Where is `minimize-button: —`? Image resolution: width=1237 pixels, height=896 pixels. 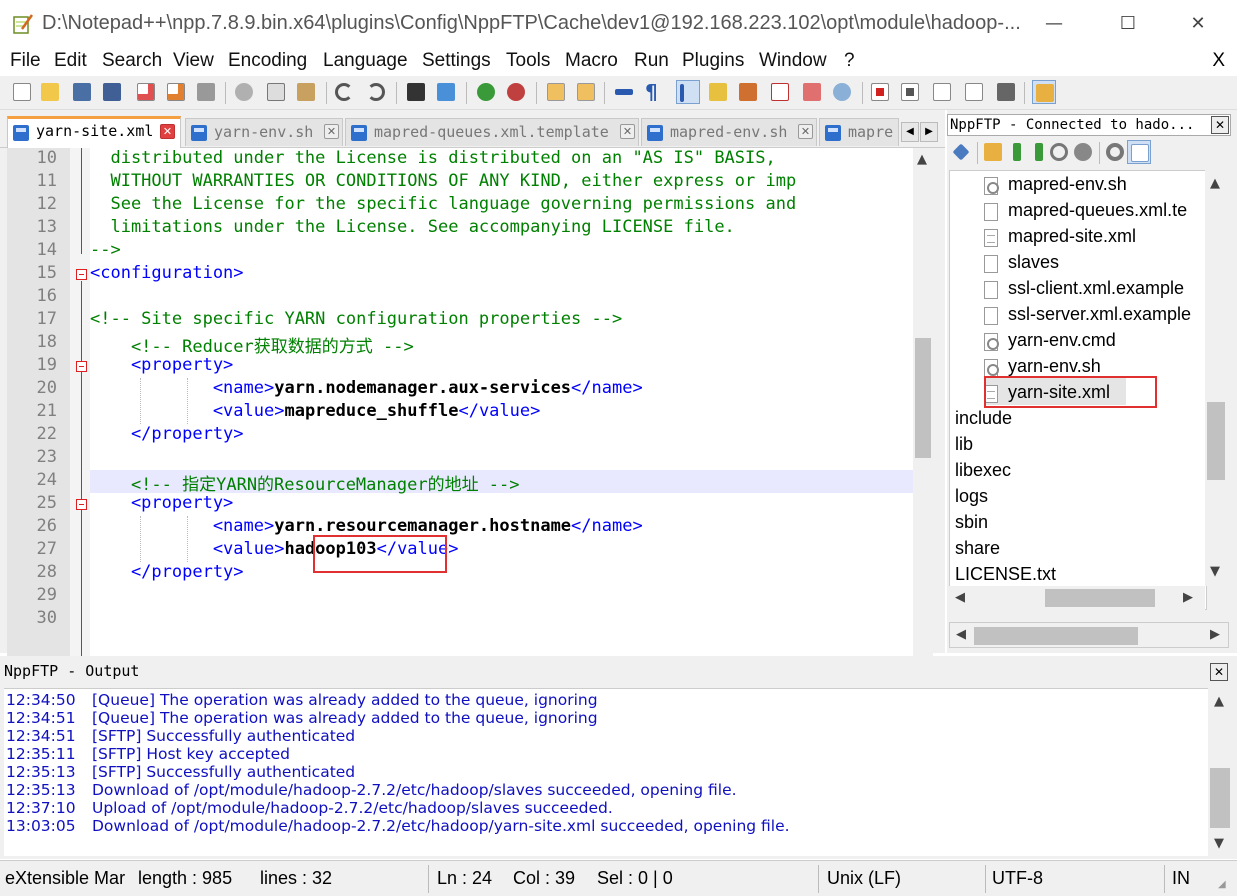 minimize-button: — is located at coordinates (1054, 24).